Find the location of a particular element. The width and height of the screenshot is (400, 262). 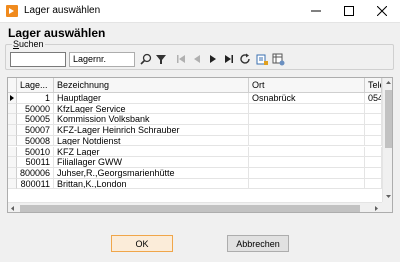

table-row: 50008 Lager Notdienst is located at coordinates (195, 141).